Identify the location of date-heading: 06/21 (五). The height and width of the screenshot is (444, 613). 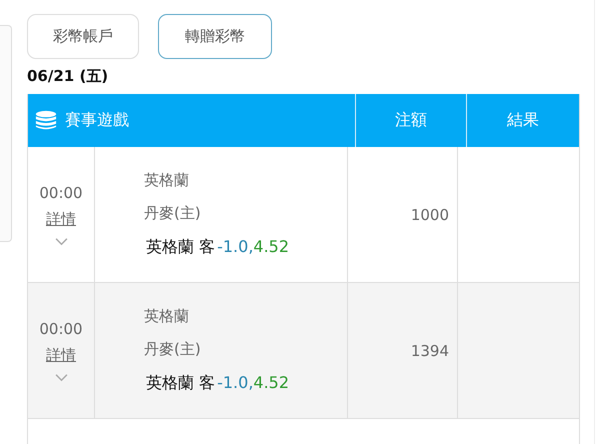
(68, 76).